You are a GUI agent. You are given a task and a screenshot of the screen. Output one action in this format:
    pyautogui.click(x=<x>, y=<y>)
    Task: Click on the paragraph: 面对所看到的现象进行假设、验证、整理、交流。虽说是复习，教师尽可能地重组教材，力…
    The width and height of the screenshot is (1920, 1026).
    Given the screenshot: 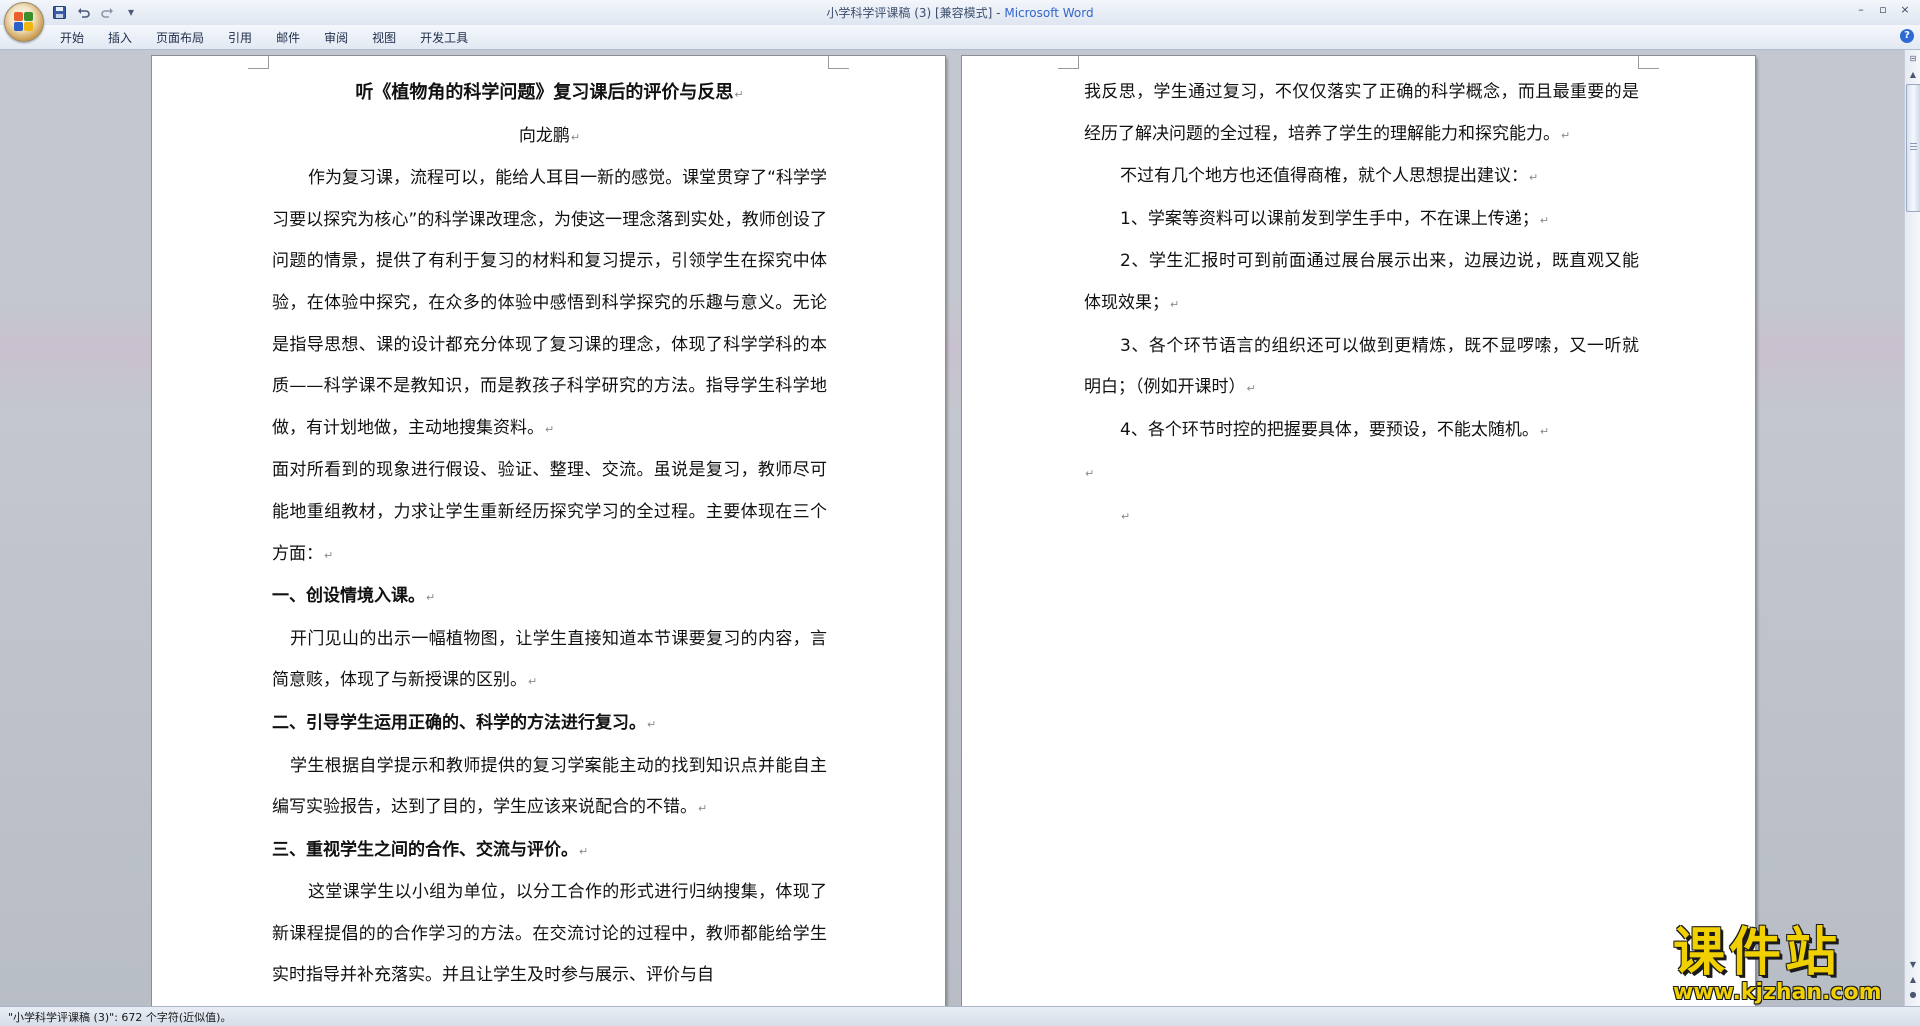 What is the action you would take?
    pyautogui.click(x=549, y=512)
    